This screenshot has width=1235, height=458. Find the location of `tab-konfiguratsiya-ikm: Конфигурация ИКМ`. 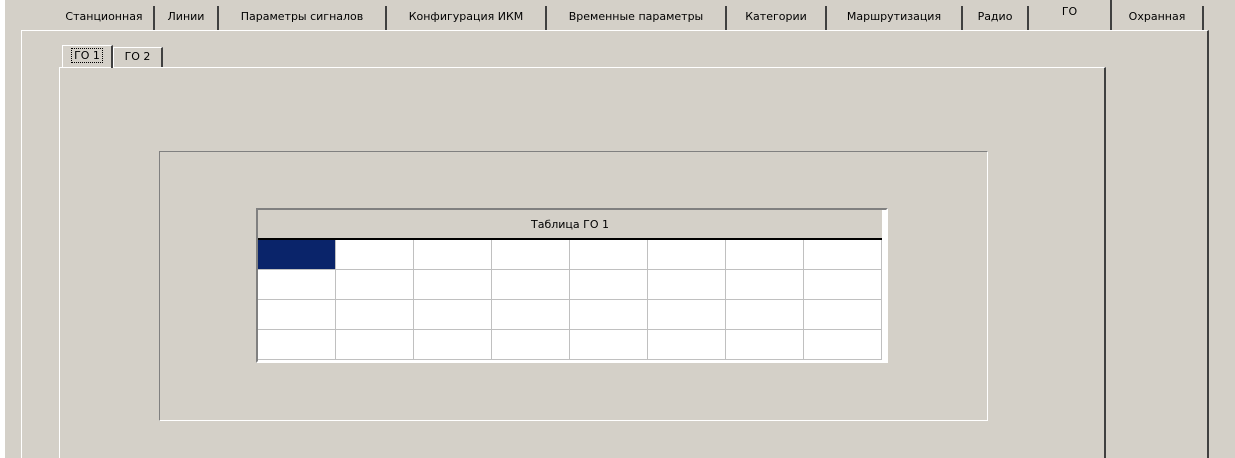

tab-konfiguratsiya-ikm: Конфигурация ИКМ is located at coordinates (467, 18).